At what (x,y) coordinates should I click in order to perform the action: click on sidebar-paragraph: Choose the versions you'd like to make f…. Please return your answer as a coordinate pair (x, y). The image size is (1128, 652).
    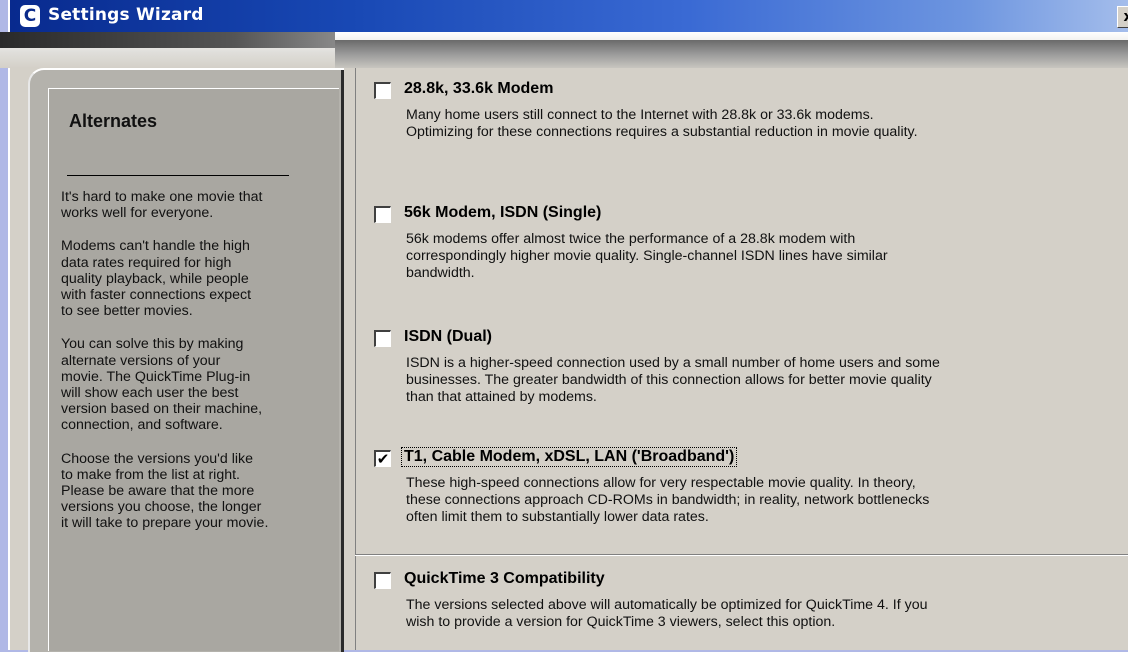
    Looking at the image, I should click on (165, 491).